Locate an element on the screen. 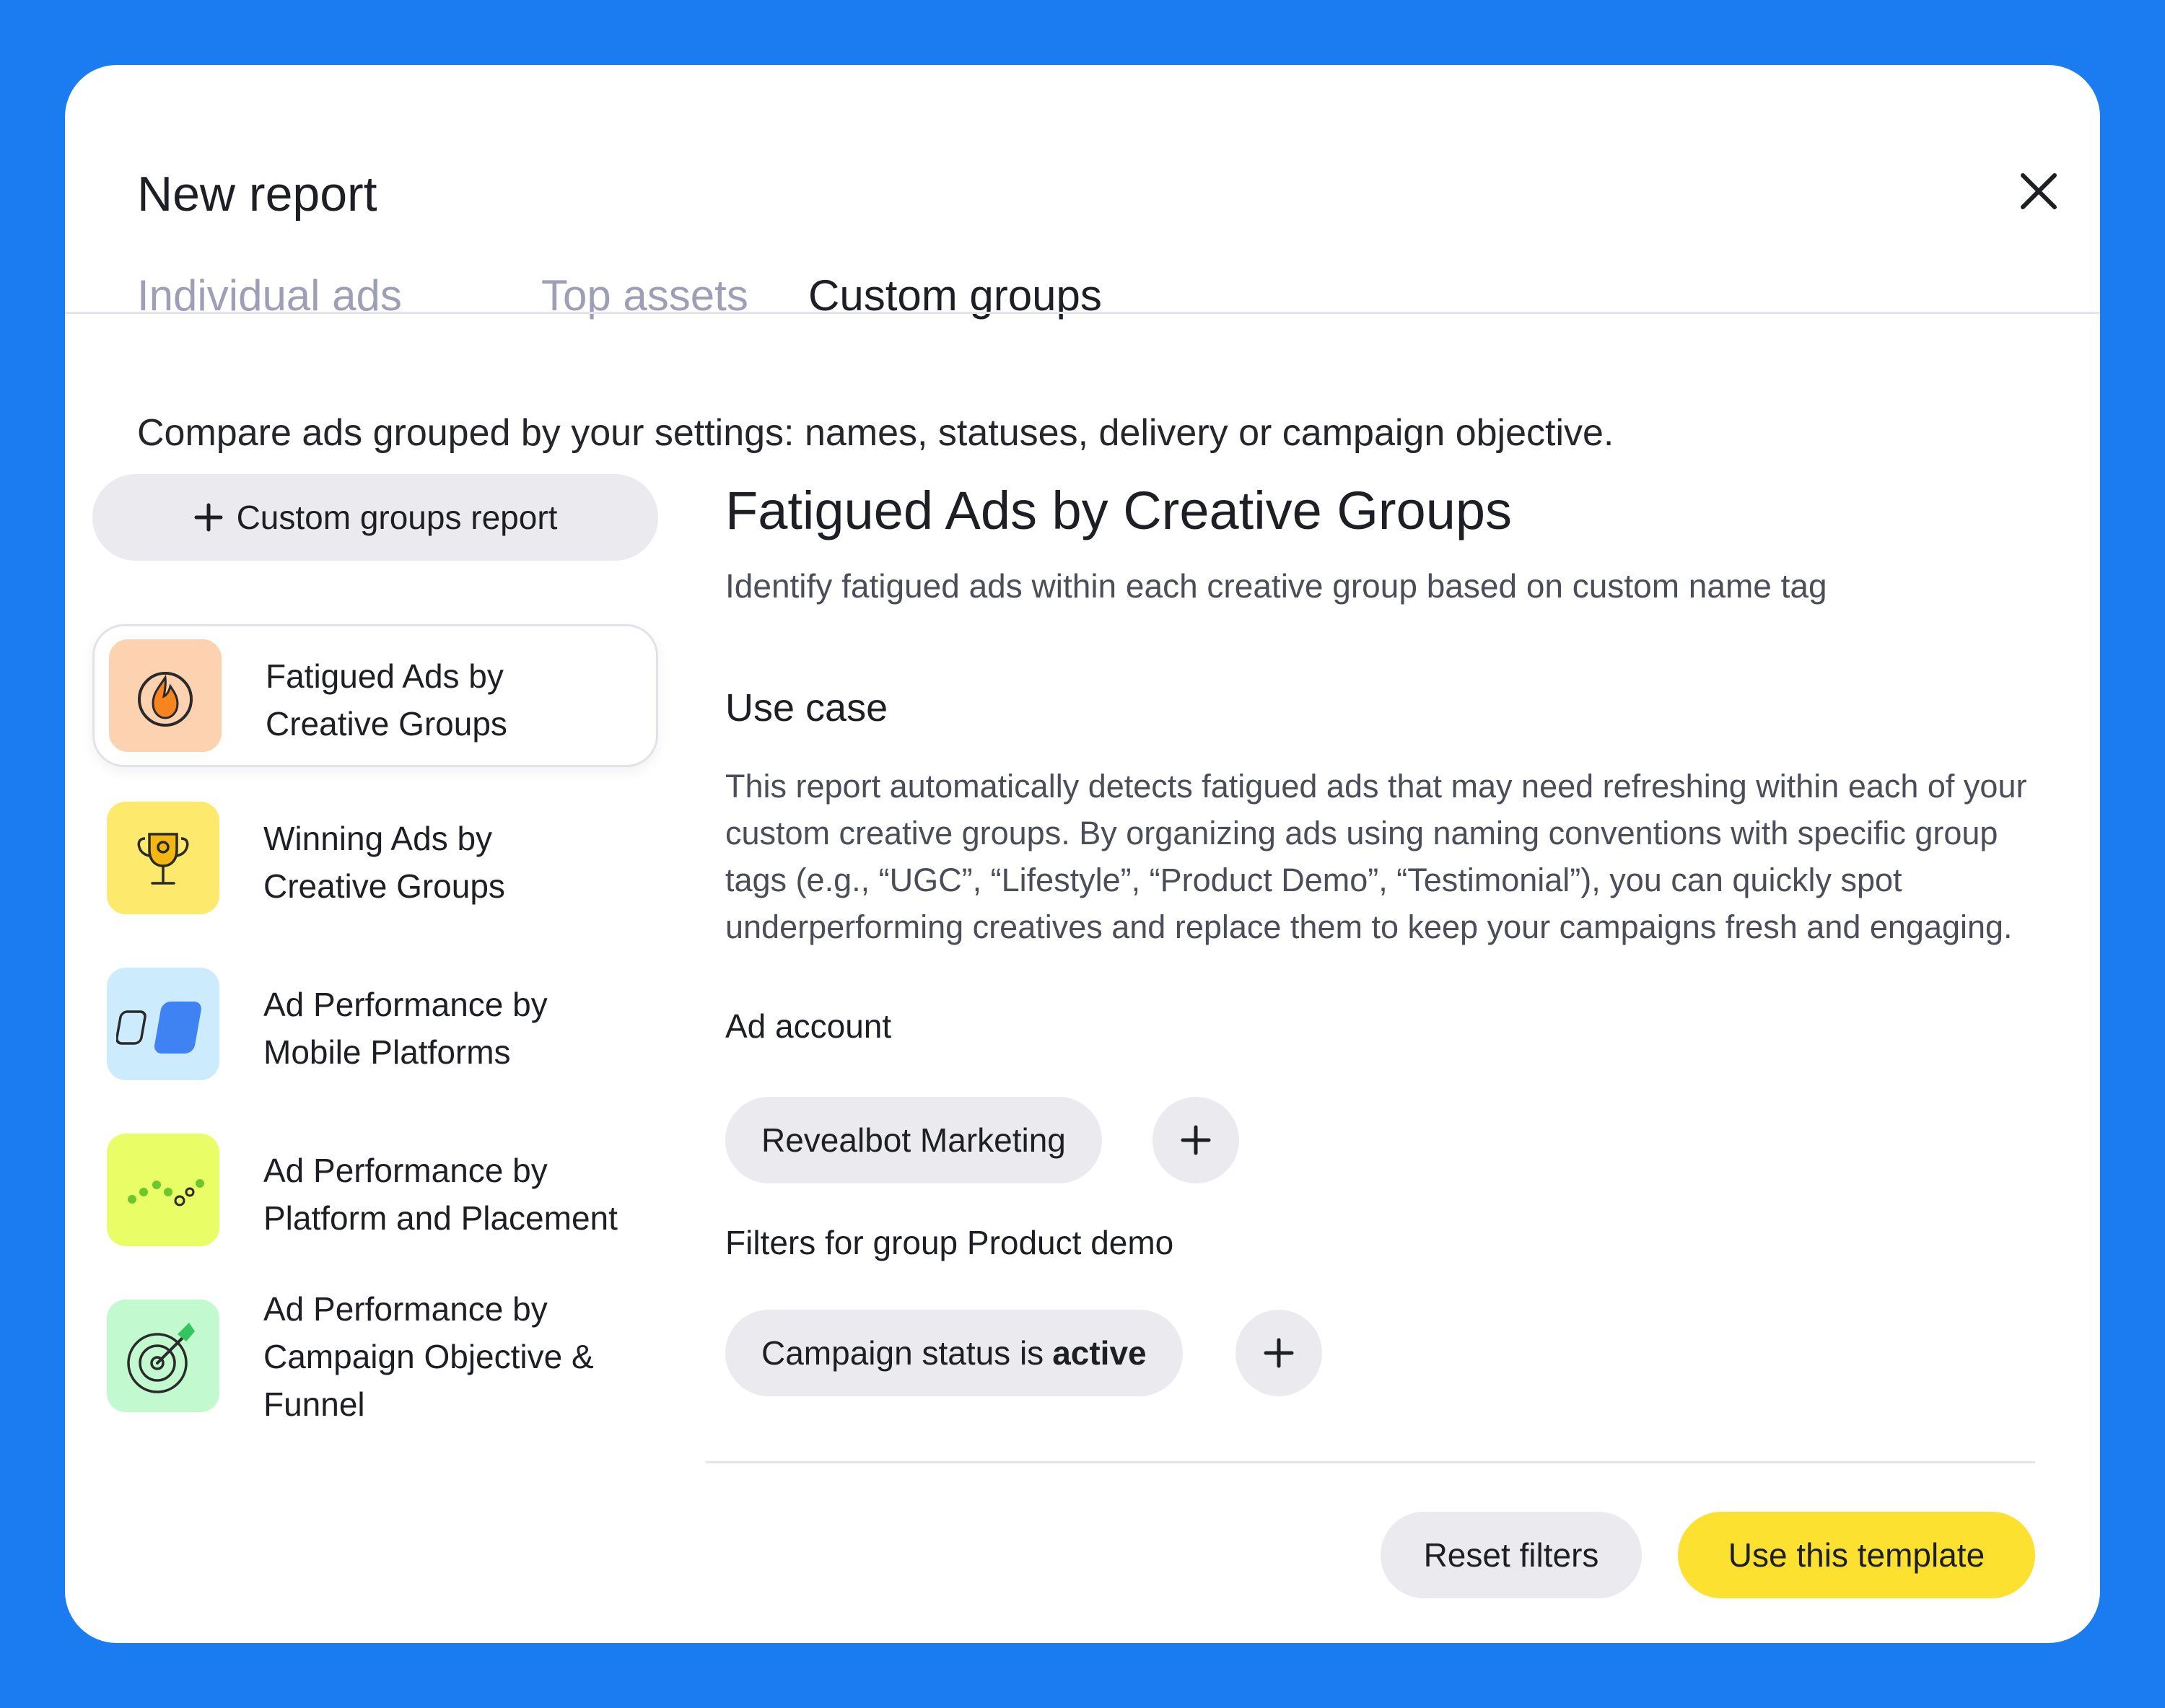 The height and width of the screenshot is (1708, 2165). filter-chip-value: active is located at coordinates (1099, 1353).